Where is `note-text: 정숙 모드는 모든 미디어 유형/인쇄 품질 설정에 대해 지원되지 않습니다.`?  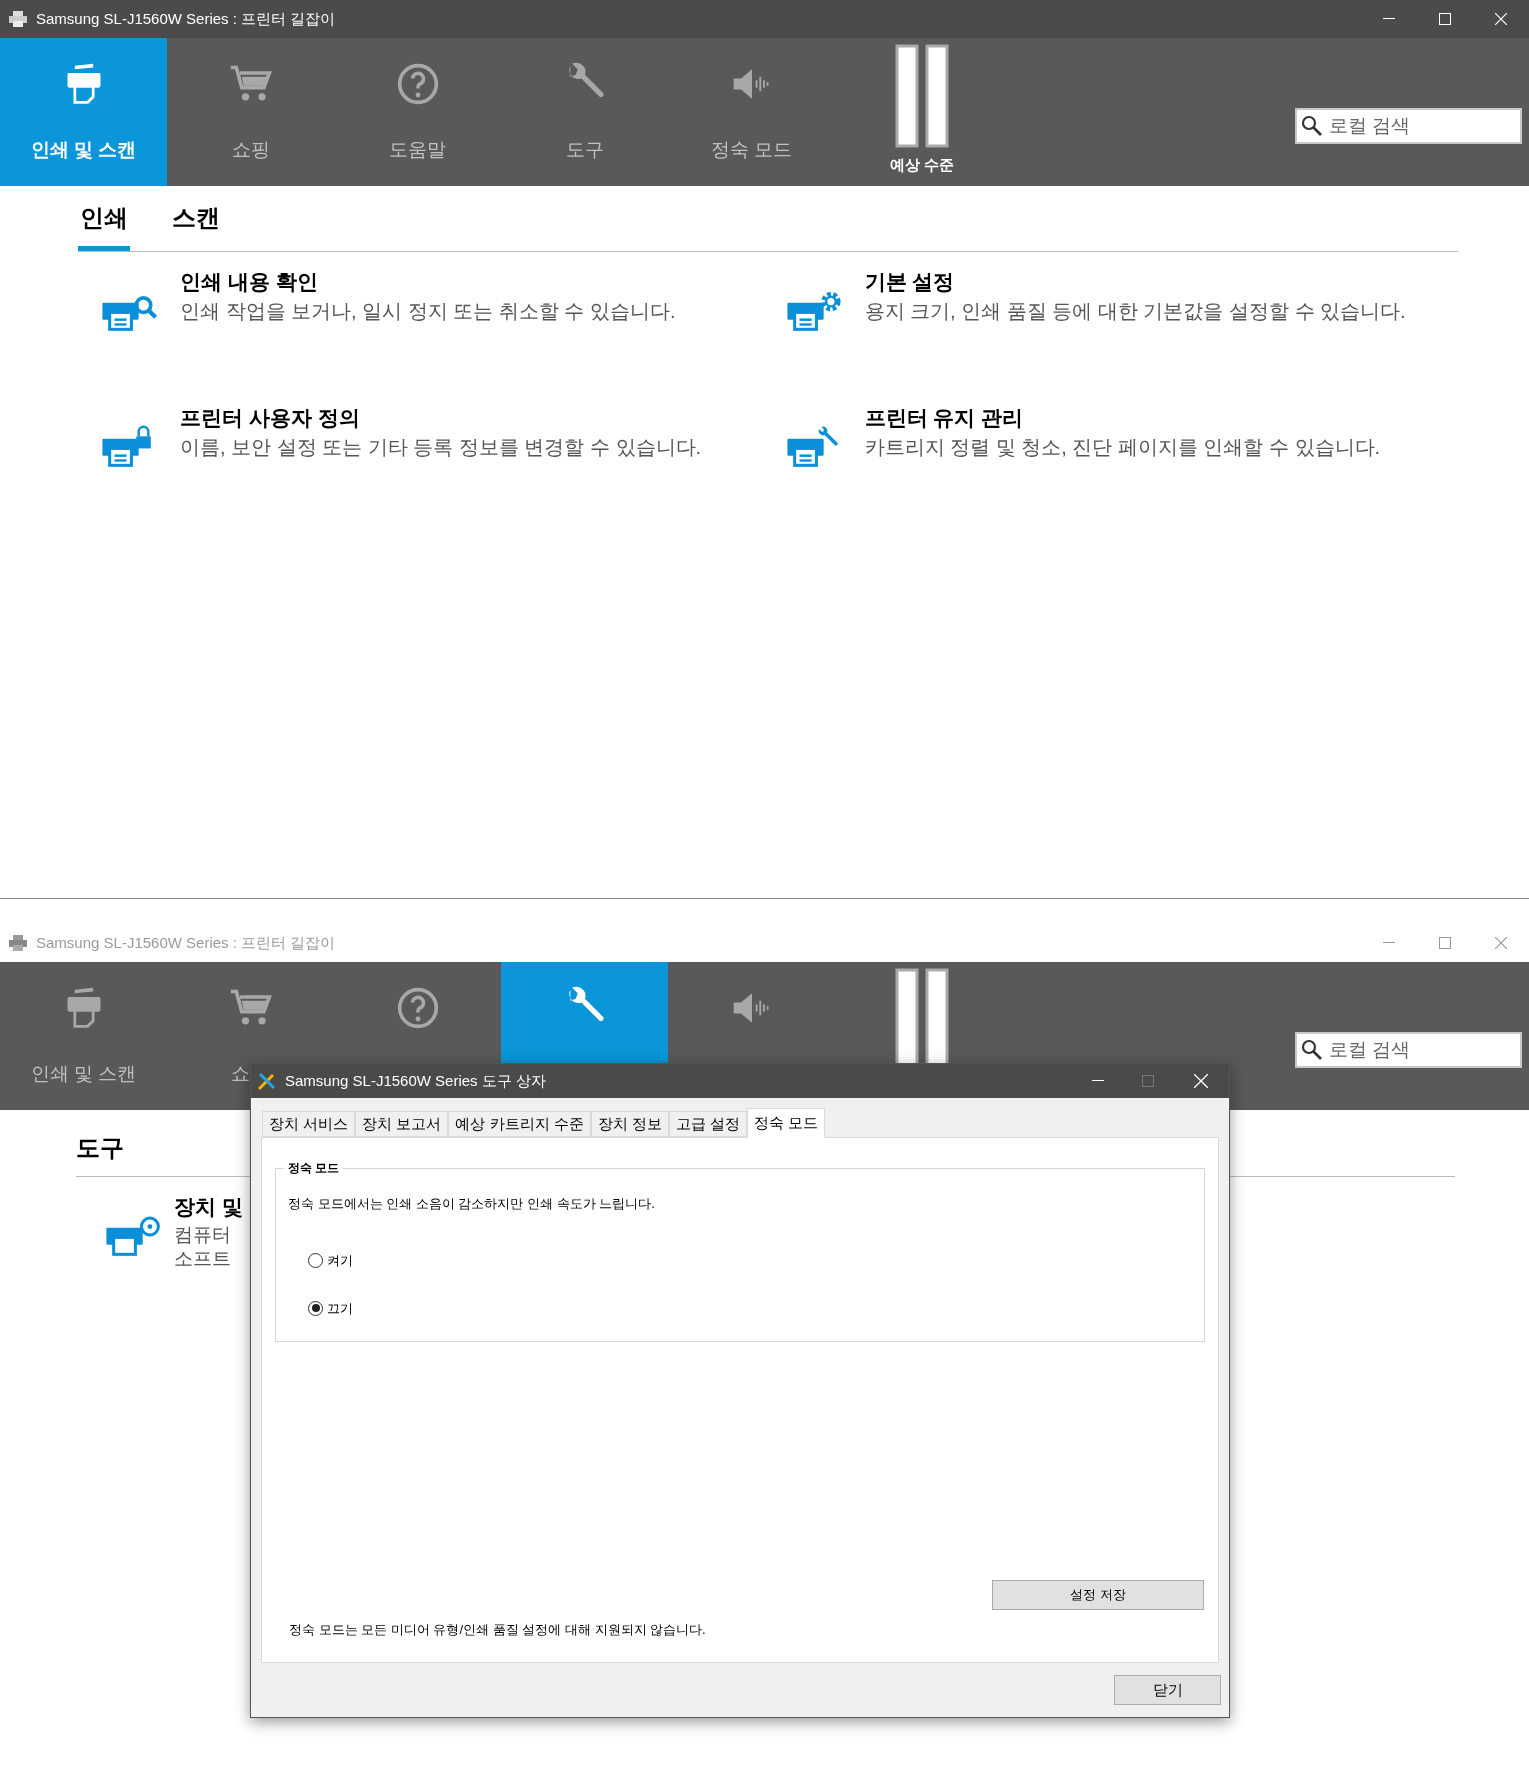 note-text: 정숙 모드는 모든 미디어 유형/인쇄 품질 설정에 대해 지원되지 않습니다. is located at coordinates (498, 1630).